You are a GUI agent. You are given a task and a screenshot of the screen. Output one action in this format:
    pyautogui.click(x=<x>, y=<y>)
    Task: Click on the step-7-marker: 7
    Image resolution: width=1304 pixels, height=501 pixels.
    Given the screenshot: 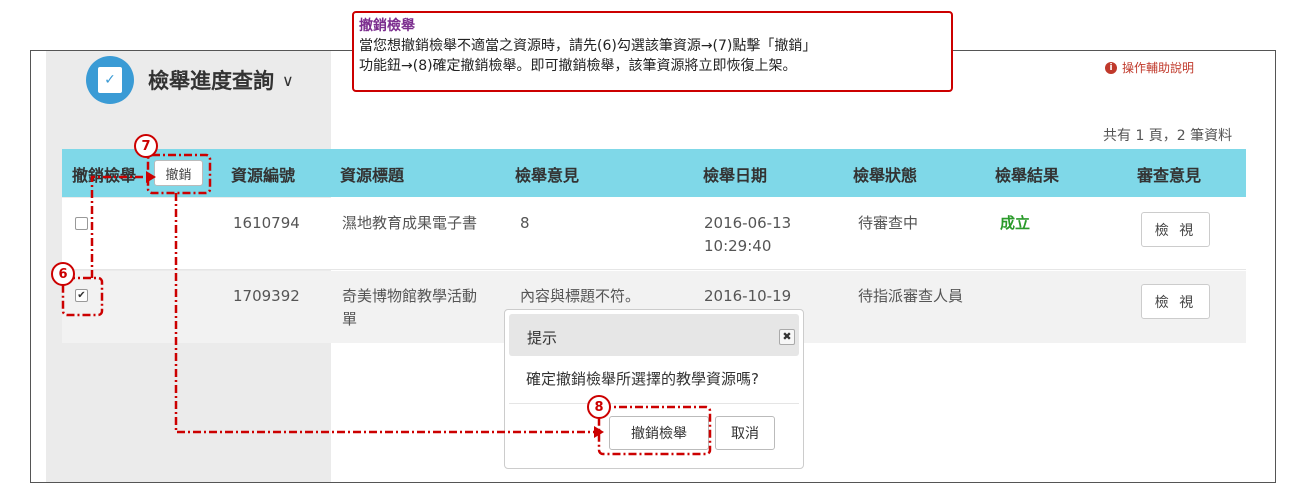 What is the action you would take?
    pyautogui.click(x=146, y=146)
    